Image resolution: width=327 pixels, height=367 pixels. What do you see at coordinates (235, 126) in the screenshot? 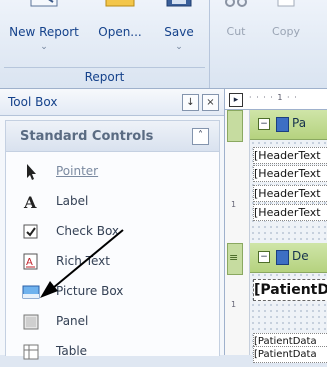
I see `band-marker` at bounding box center [235, 126].